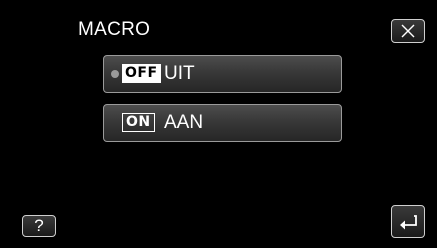 Image resolution: width=437 pixels, height=248 pixels. I want to click on on-badge: ON, so click(138, 122).